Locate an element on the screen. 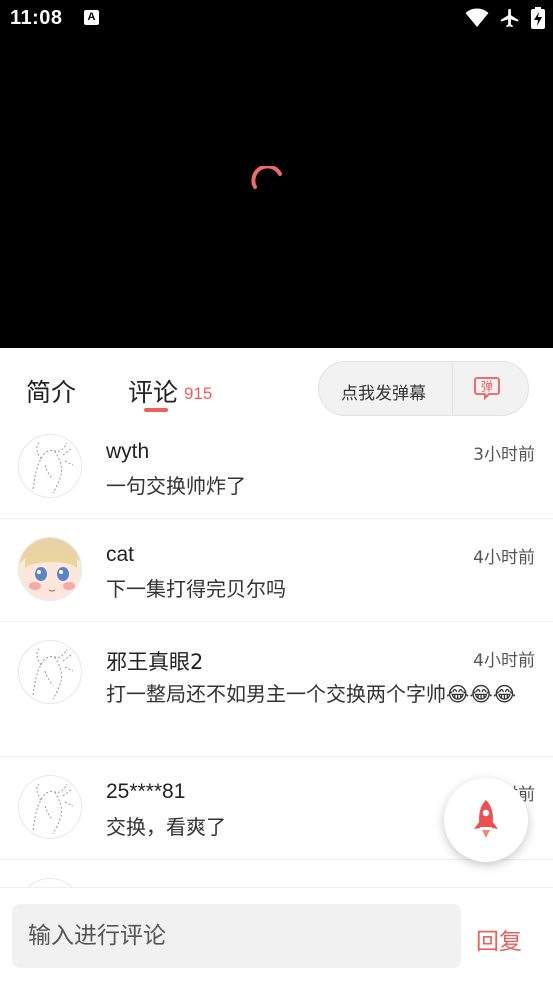 This screenshot has width=553, height=983. comment-text: 打一整局还不如男主一个交换两个字帅😂😂😂 is located at coordinates (311, 694).